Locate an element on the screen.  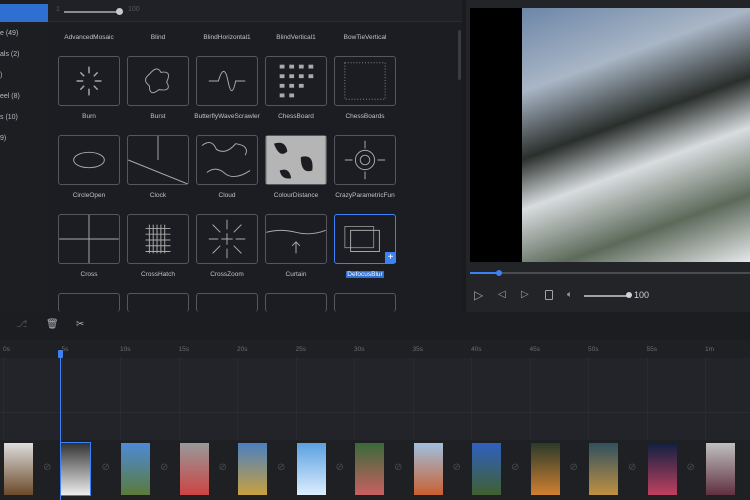
transition-label: CircleOpen is located at coordinates (89, 195).